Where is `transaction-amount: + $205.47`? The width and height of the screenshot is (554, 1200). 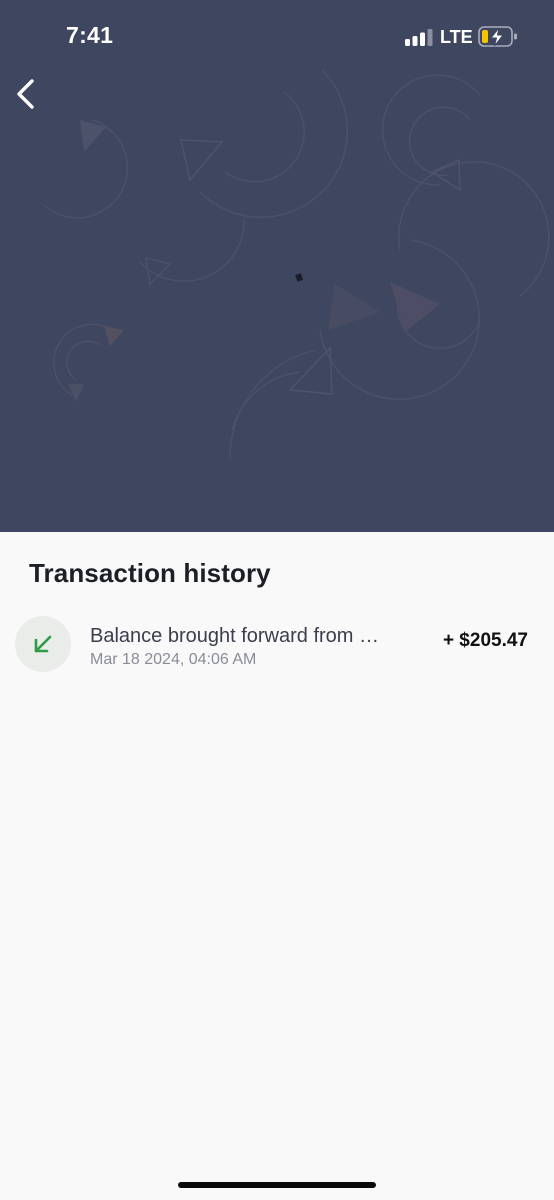
transaction-amount: + $205.47 is located at coordinates (485, 640).